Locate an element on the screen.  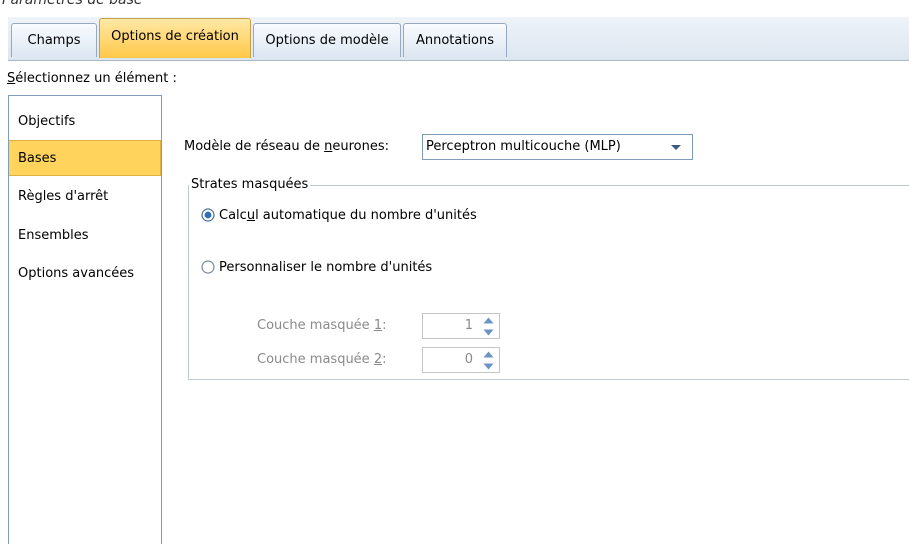
tab-options-de-creation: Options de création is located at coordinates (175, 38).